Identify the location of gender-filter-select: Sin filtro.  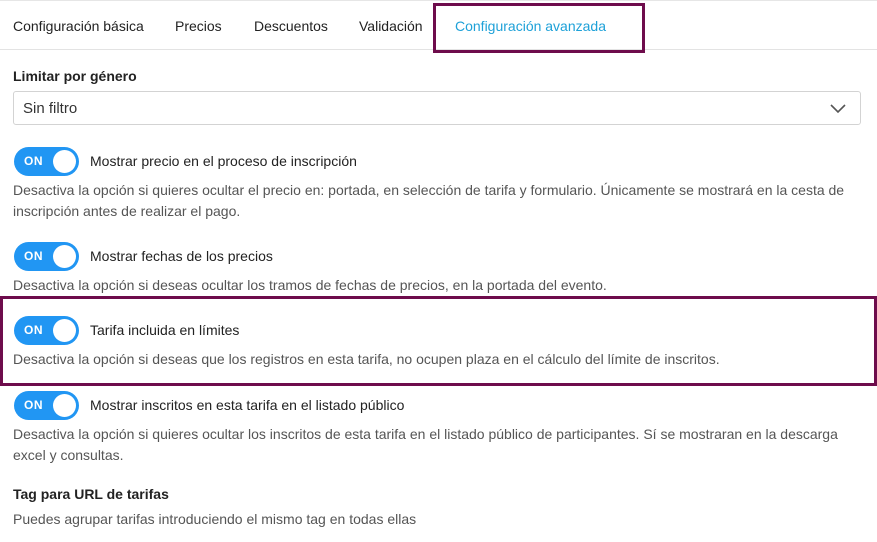
(437, 108).